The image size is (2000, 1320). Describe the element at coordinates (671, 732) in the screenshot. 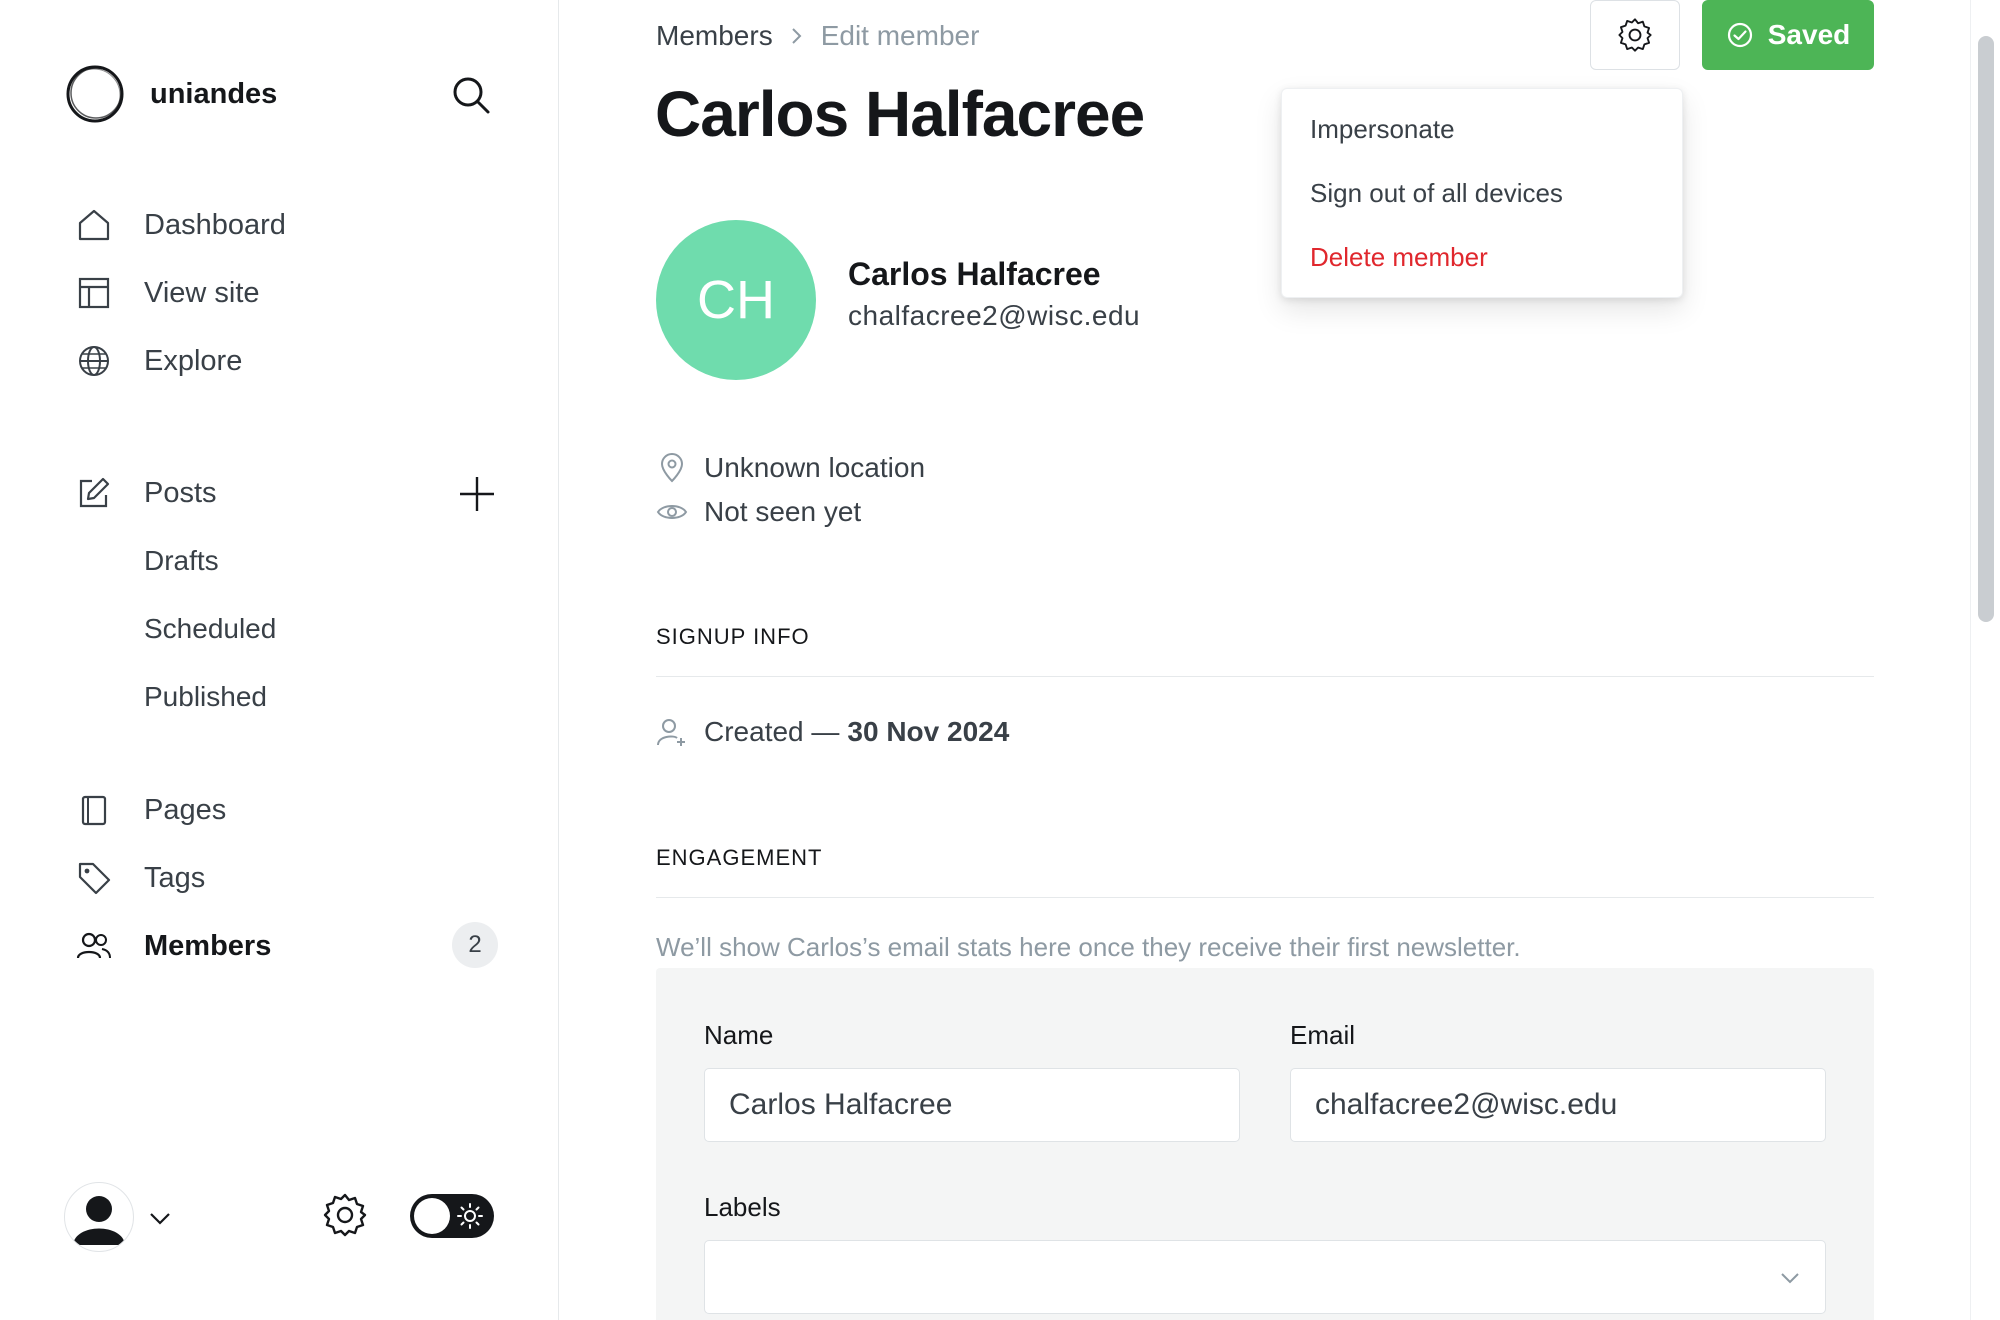

I see `user-plus-icon` at that location.